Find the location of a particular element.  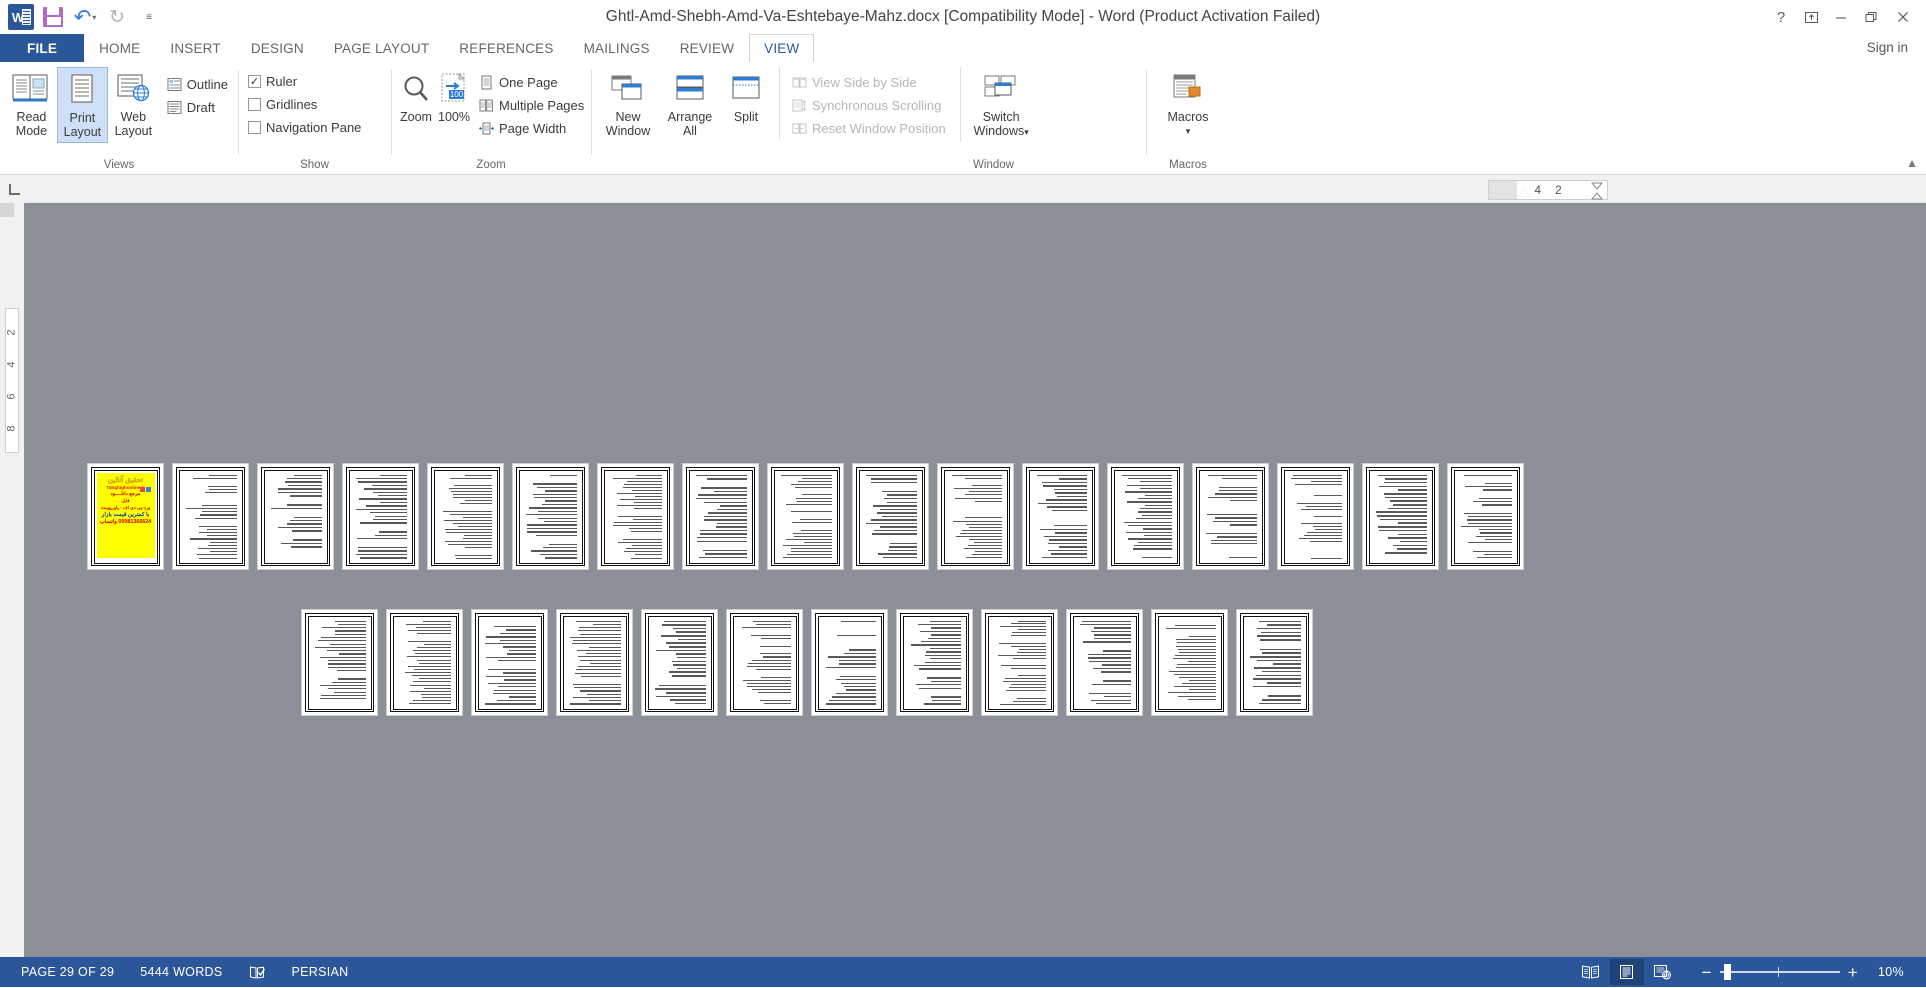

zoom-button: Zoom is located at coordinates (416, 97).